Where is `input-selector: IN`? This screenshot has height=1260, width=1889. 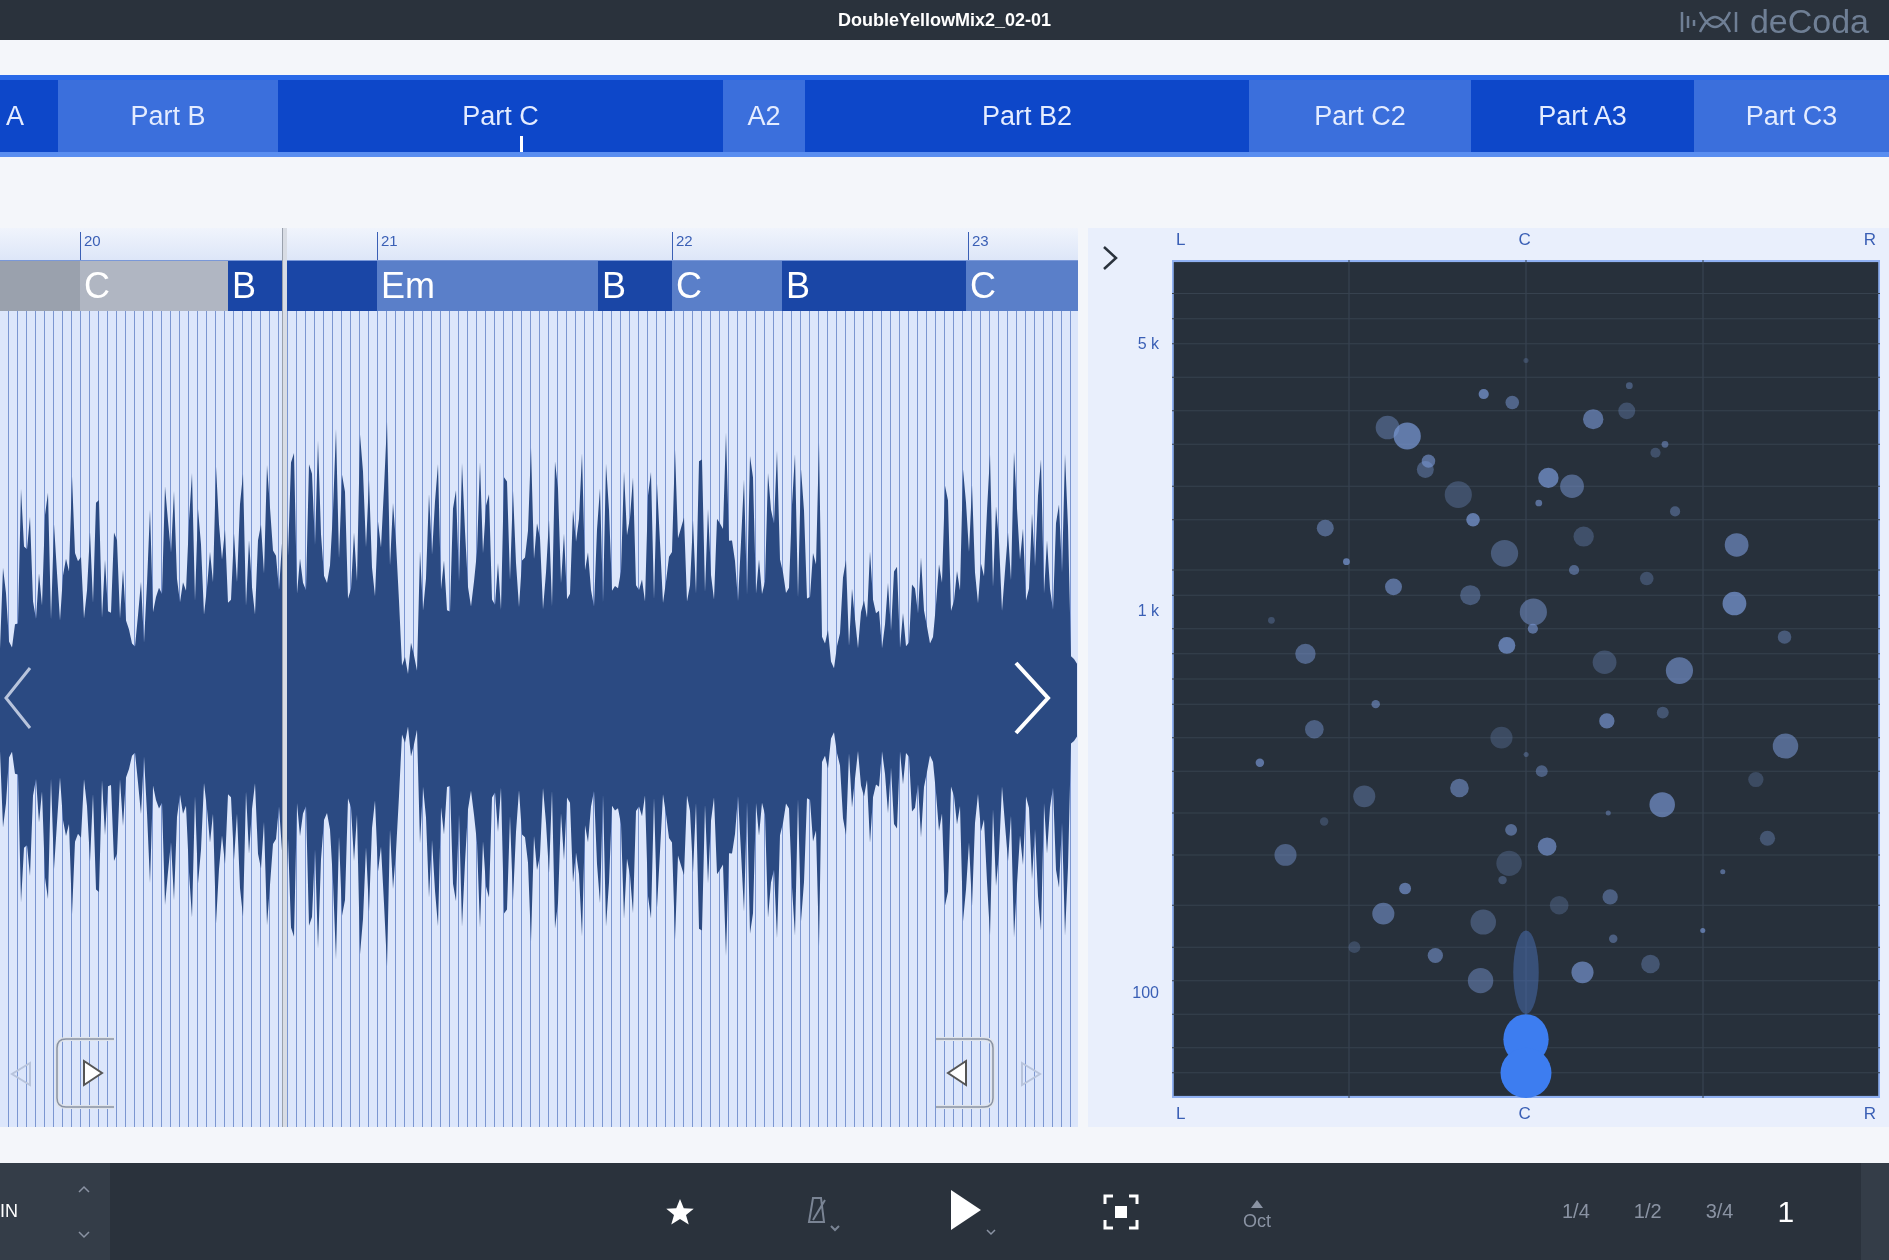 input-selector: IN is located at coordinates (55, 1211).